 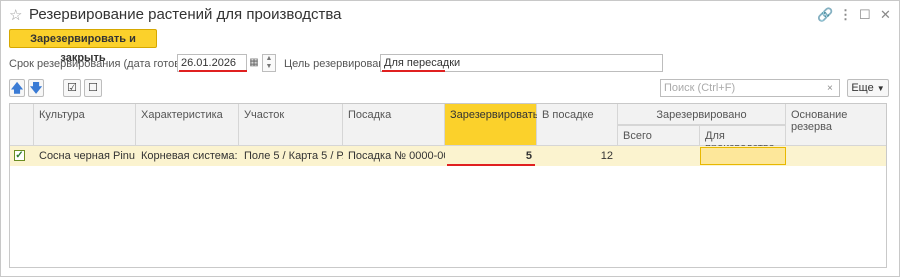 What do you see at coordinates (743, 156) in the screenshot?
I see `cell-for-production` at bounding box center [743, 156].